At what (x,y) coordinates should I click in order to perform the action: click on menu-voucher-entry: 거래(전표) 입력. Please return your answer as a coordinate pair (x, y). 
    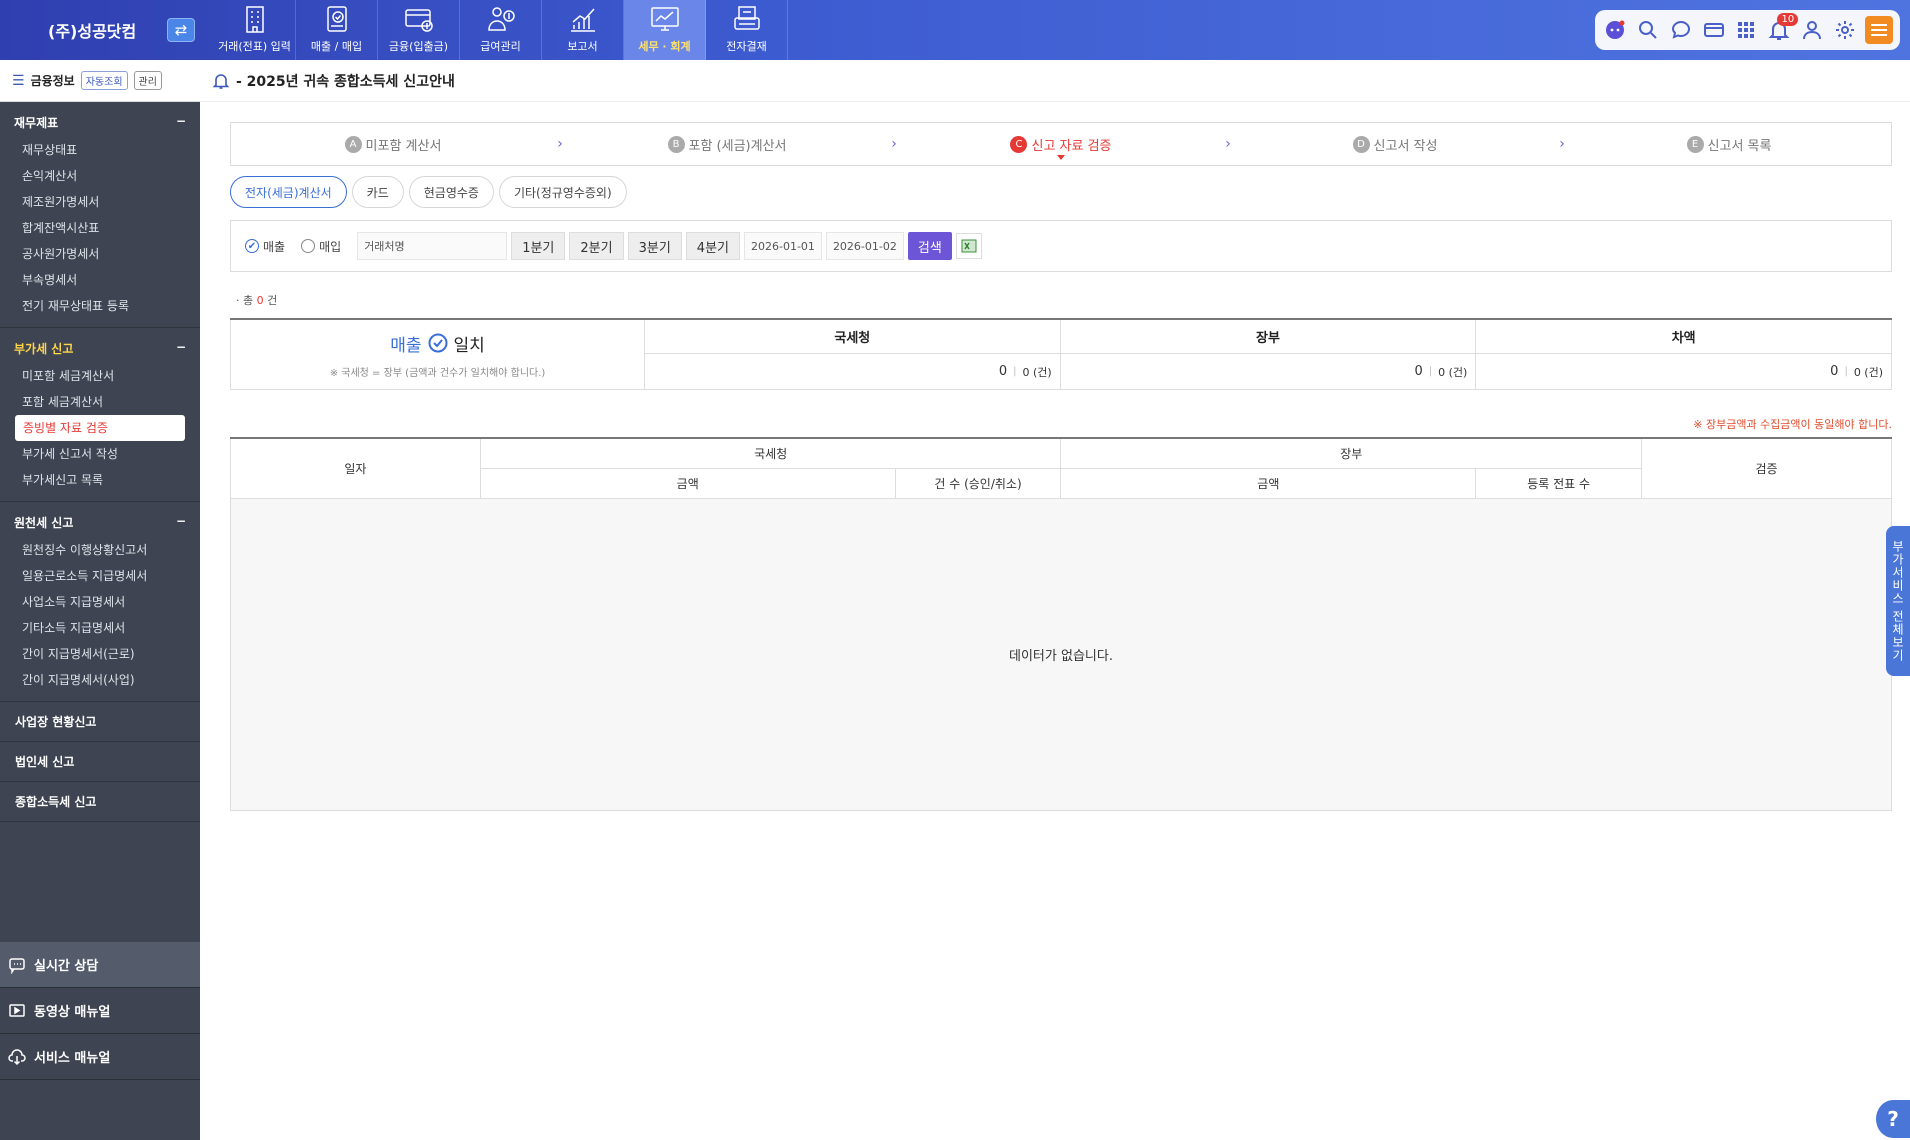
    Looking at the image, I should click on (255, 30).